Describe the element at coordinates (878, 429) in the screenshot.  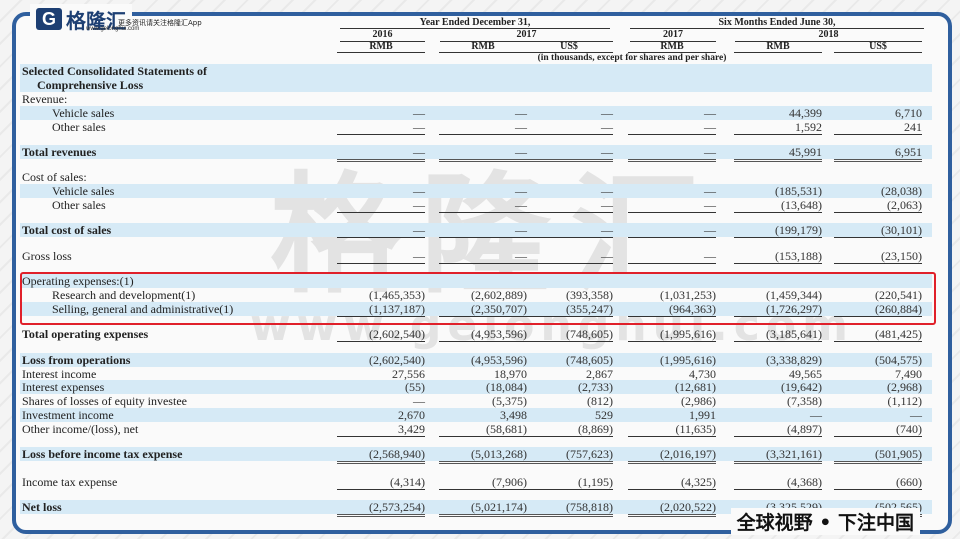
I see `cell-value: (740)` at that location.